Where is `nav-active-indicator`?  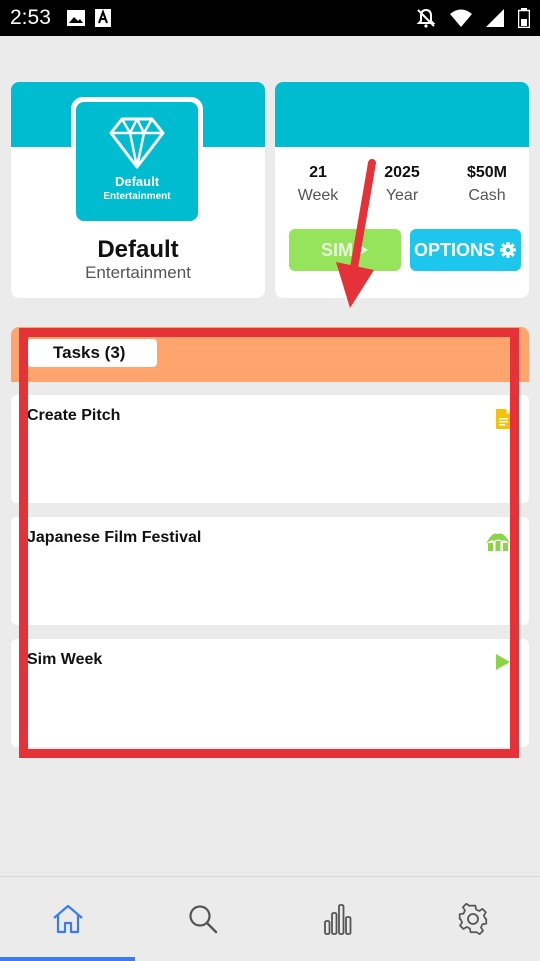
nav-active-indicator is located at coordinates (67, 959).